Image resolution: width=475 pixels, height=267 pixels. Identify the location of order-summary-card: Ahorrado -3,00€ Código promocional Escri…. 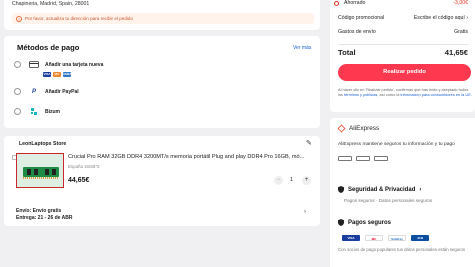
(402, 56).